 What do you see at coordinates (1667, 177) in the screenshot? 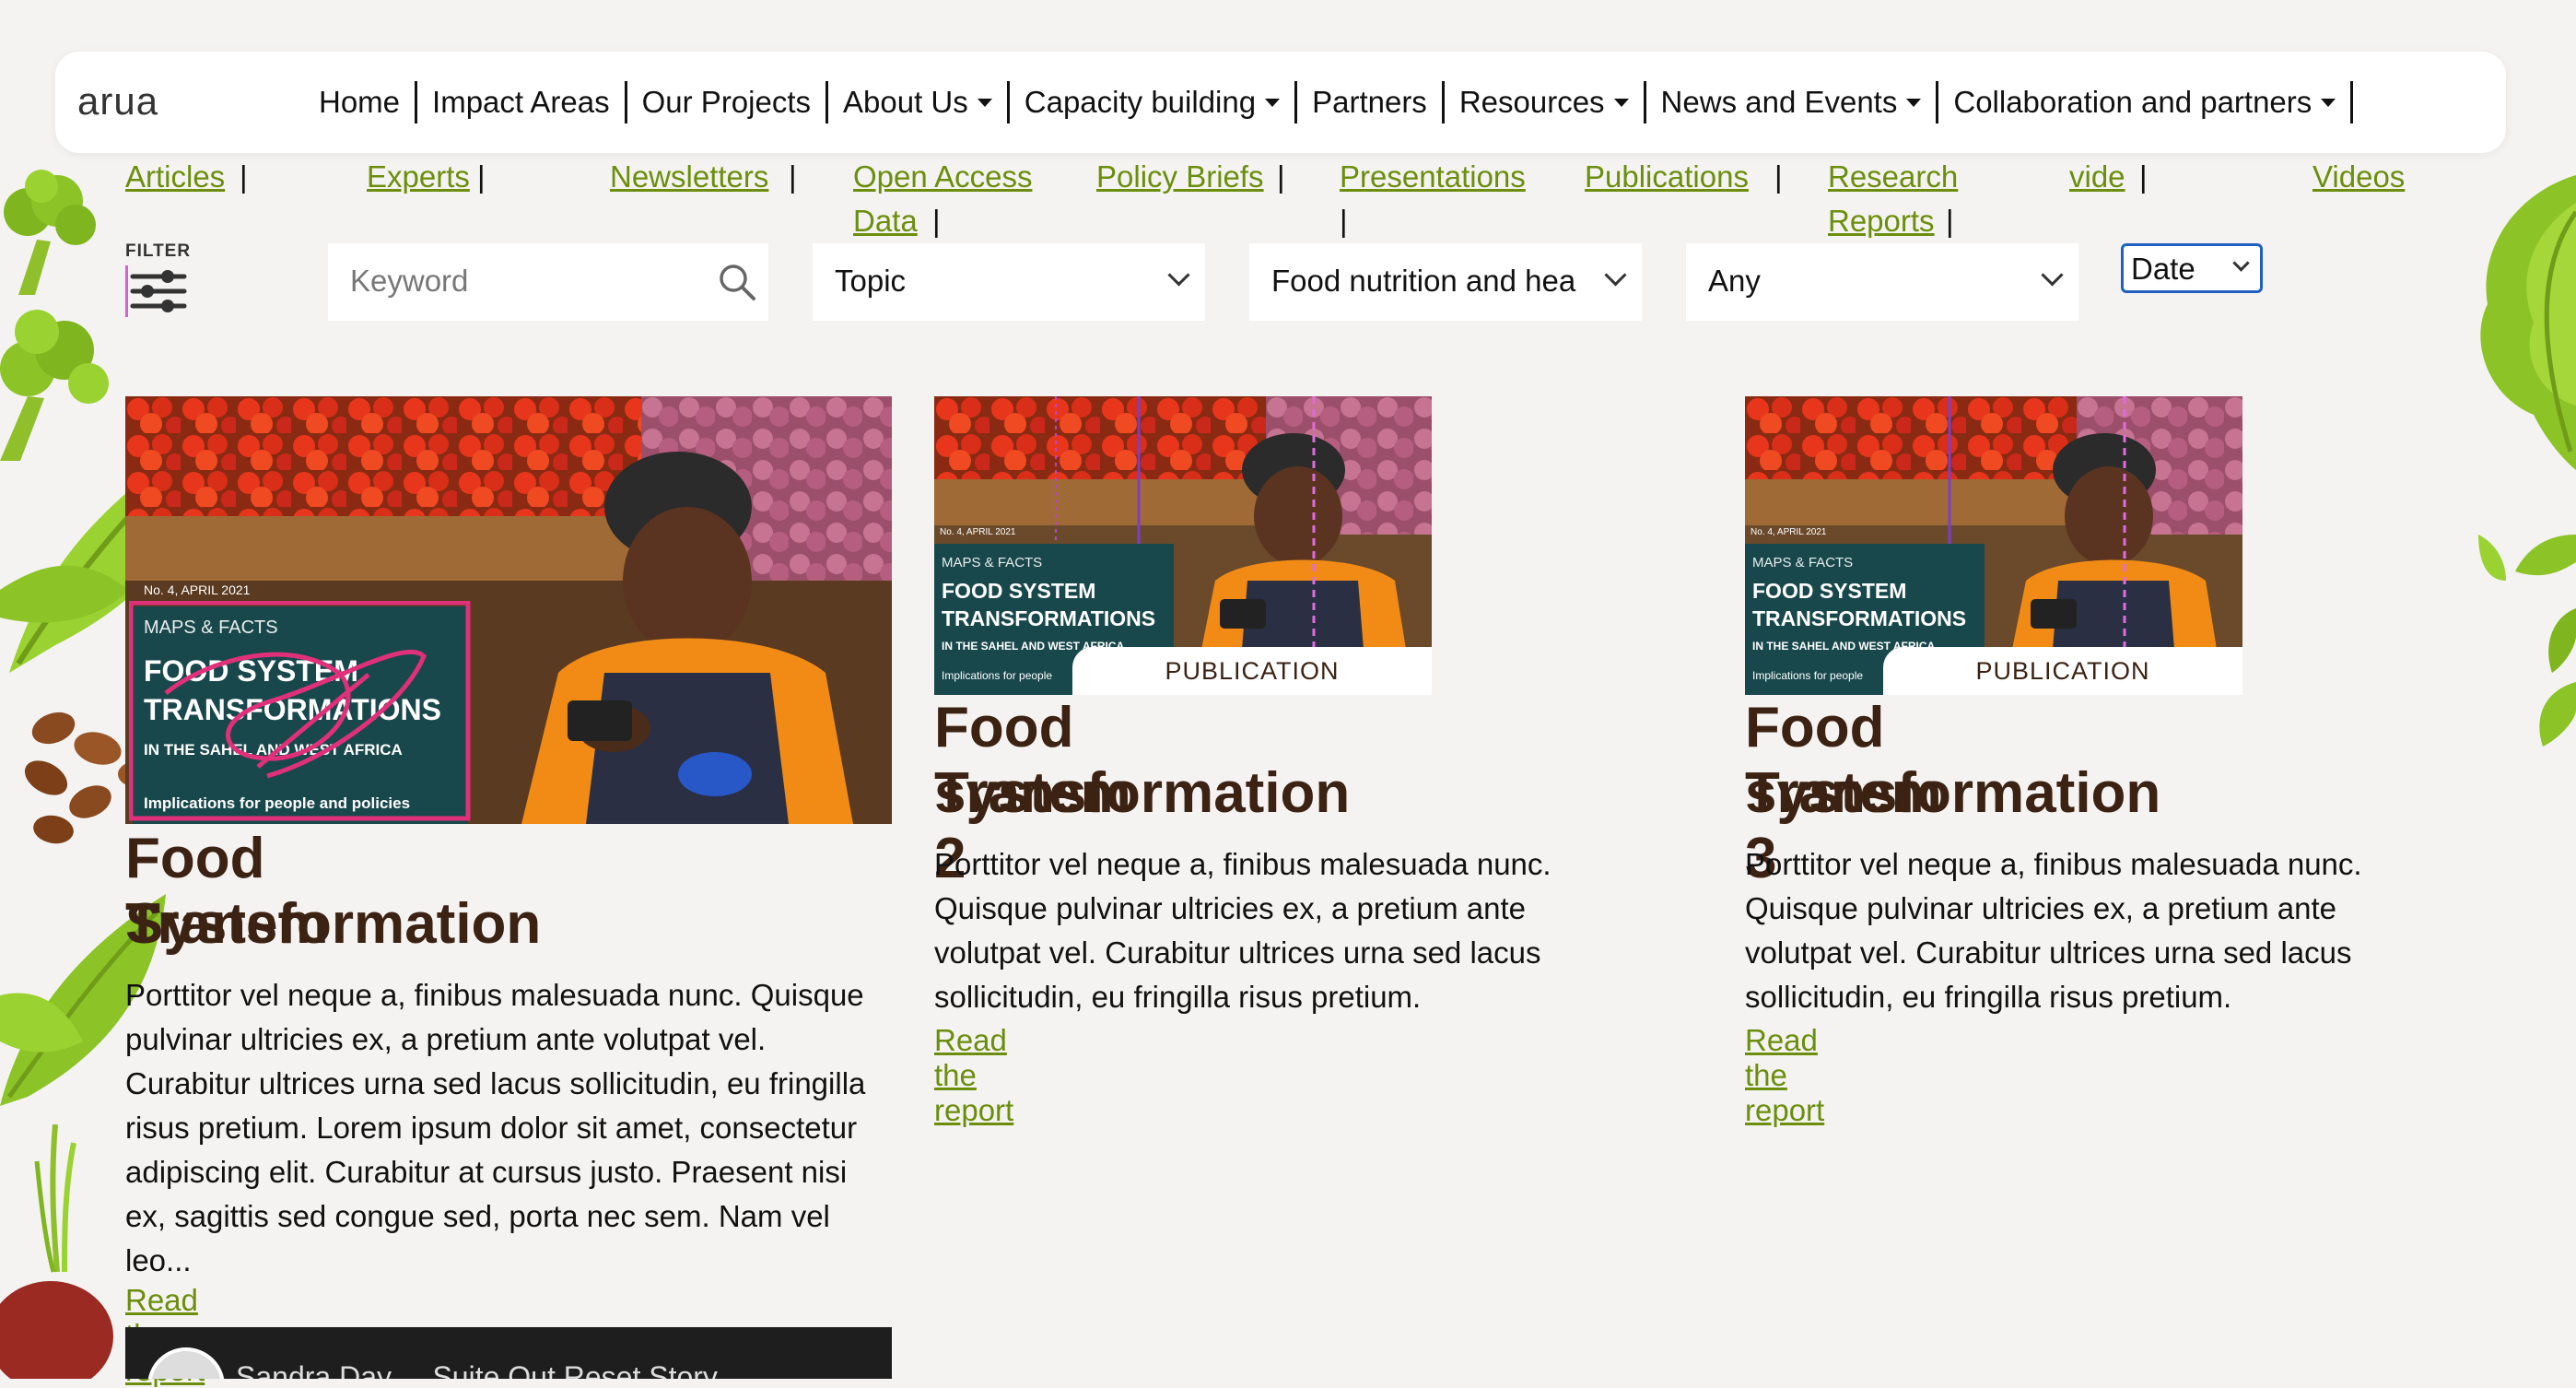
I see `type-link-publications: Publications` at bounding box center [1667, 177].